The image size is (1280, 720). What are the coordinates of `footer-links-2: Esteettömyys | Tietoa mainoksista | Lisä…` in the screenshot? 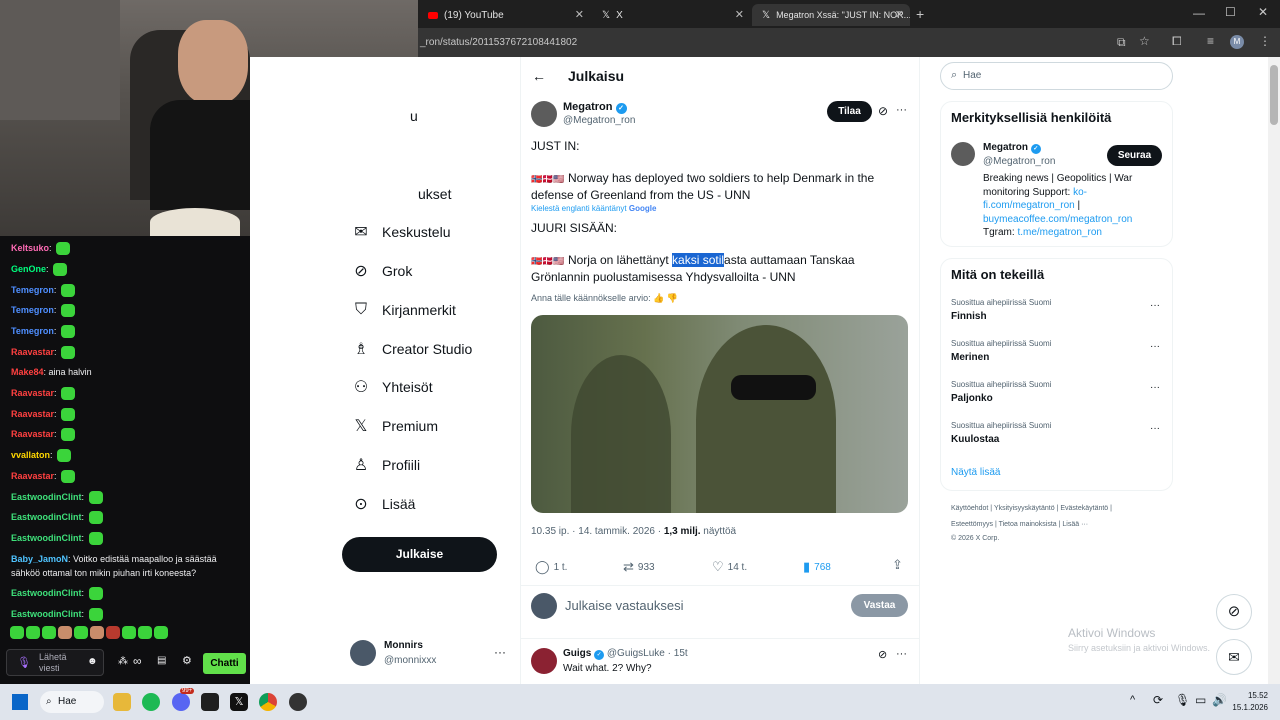 It's located at (1019, 524).